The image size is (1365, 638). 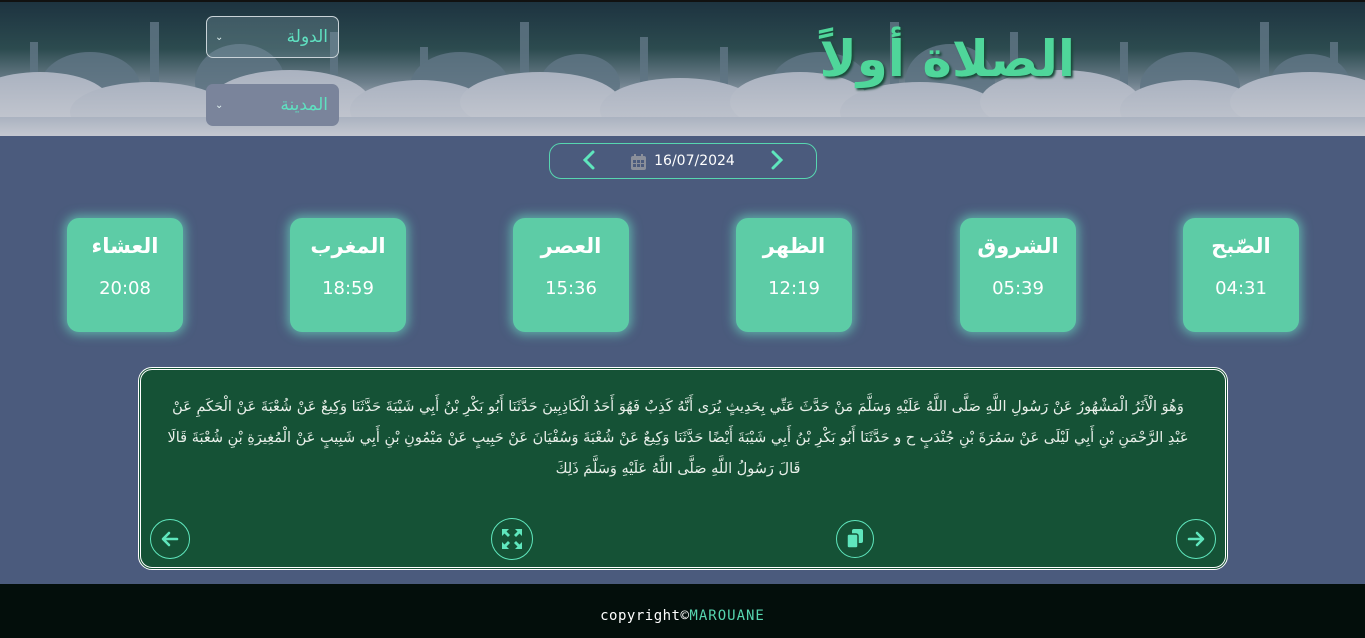 What do you see at coordinates (1018, 246) in the screenshot?
I see `prayer-name: الشروق` at bounding box center [1018, 246].